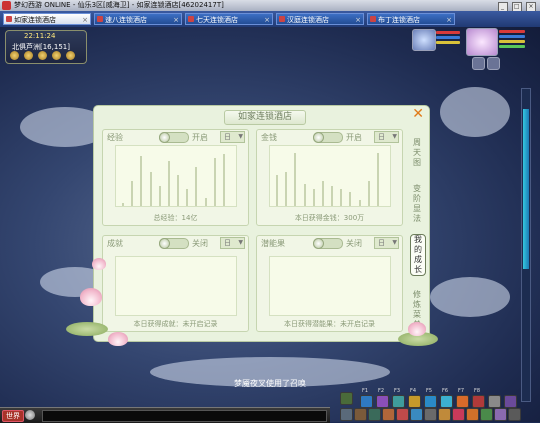  I want to click on side-tab-transform: 变 阶 显 法, so click(417, 204).